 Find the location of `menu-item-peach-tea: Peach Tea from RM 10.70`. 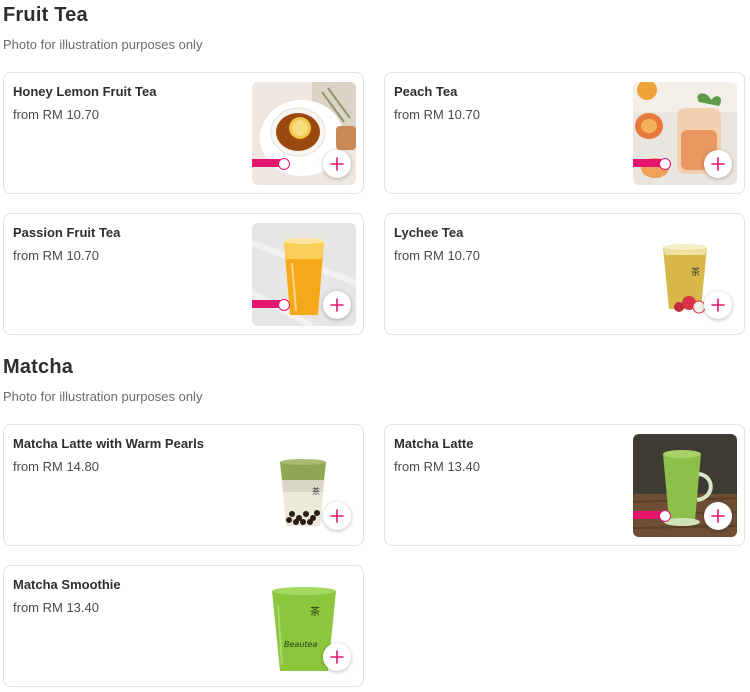

menu-item-peach-tea: Peach Tea from RM 10.70 is located at coordinates (564, 133).